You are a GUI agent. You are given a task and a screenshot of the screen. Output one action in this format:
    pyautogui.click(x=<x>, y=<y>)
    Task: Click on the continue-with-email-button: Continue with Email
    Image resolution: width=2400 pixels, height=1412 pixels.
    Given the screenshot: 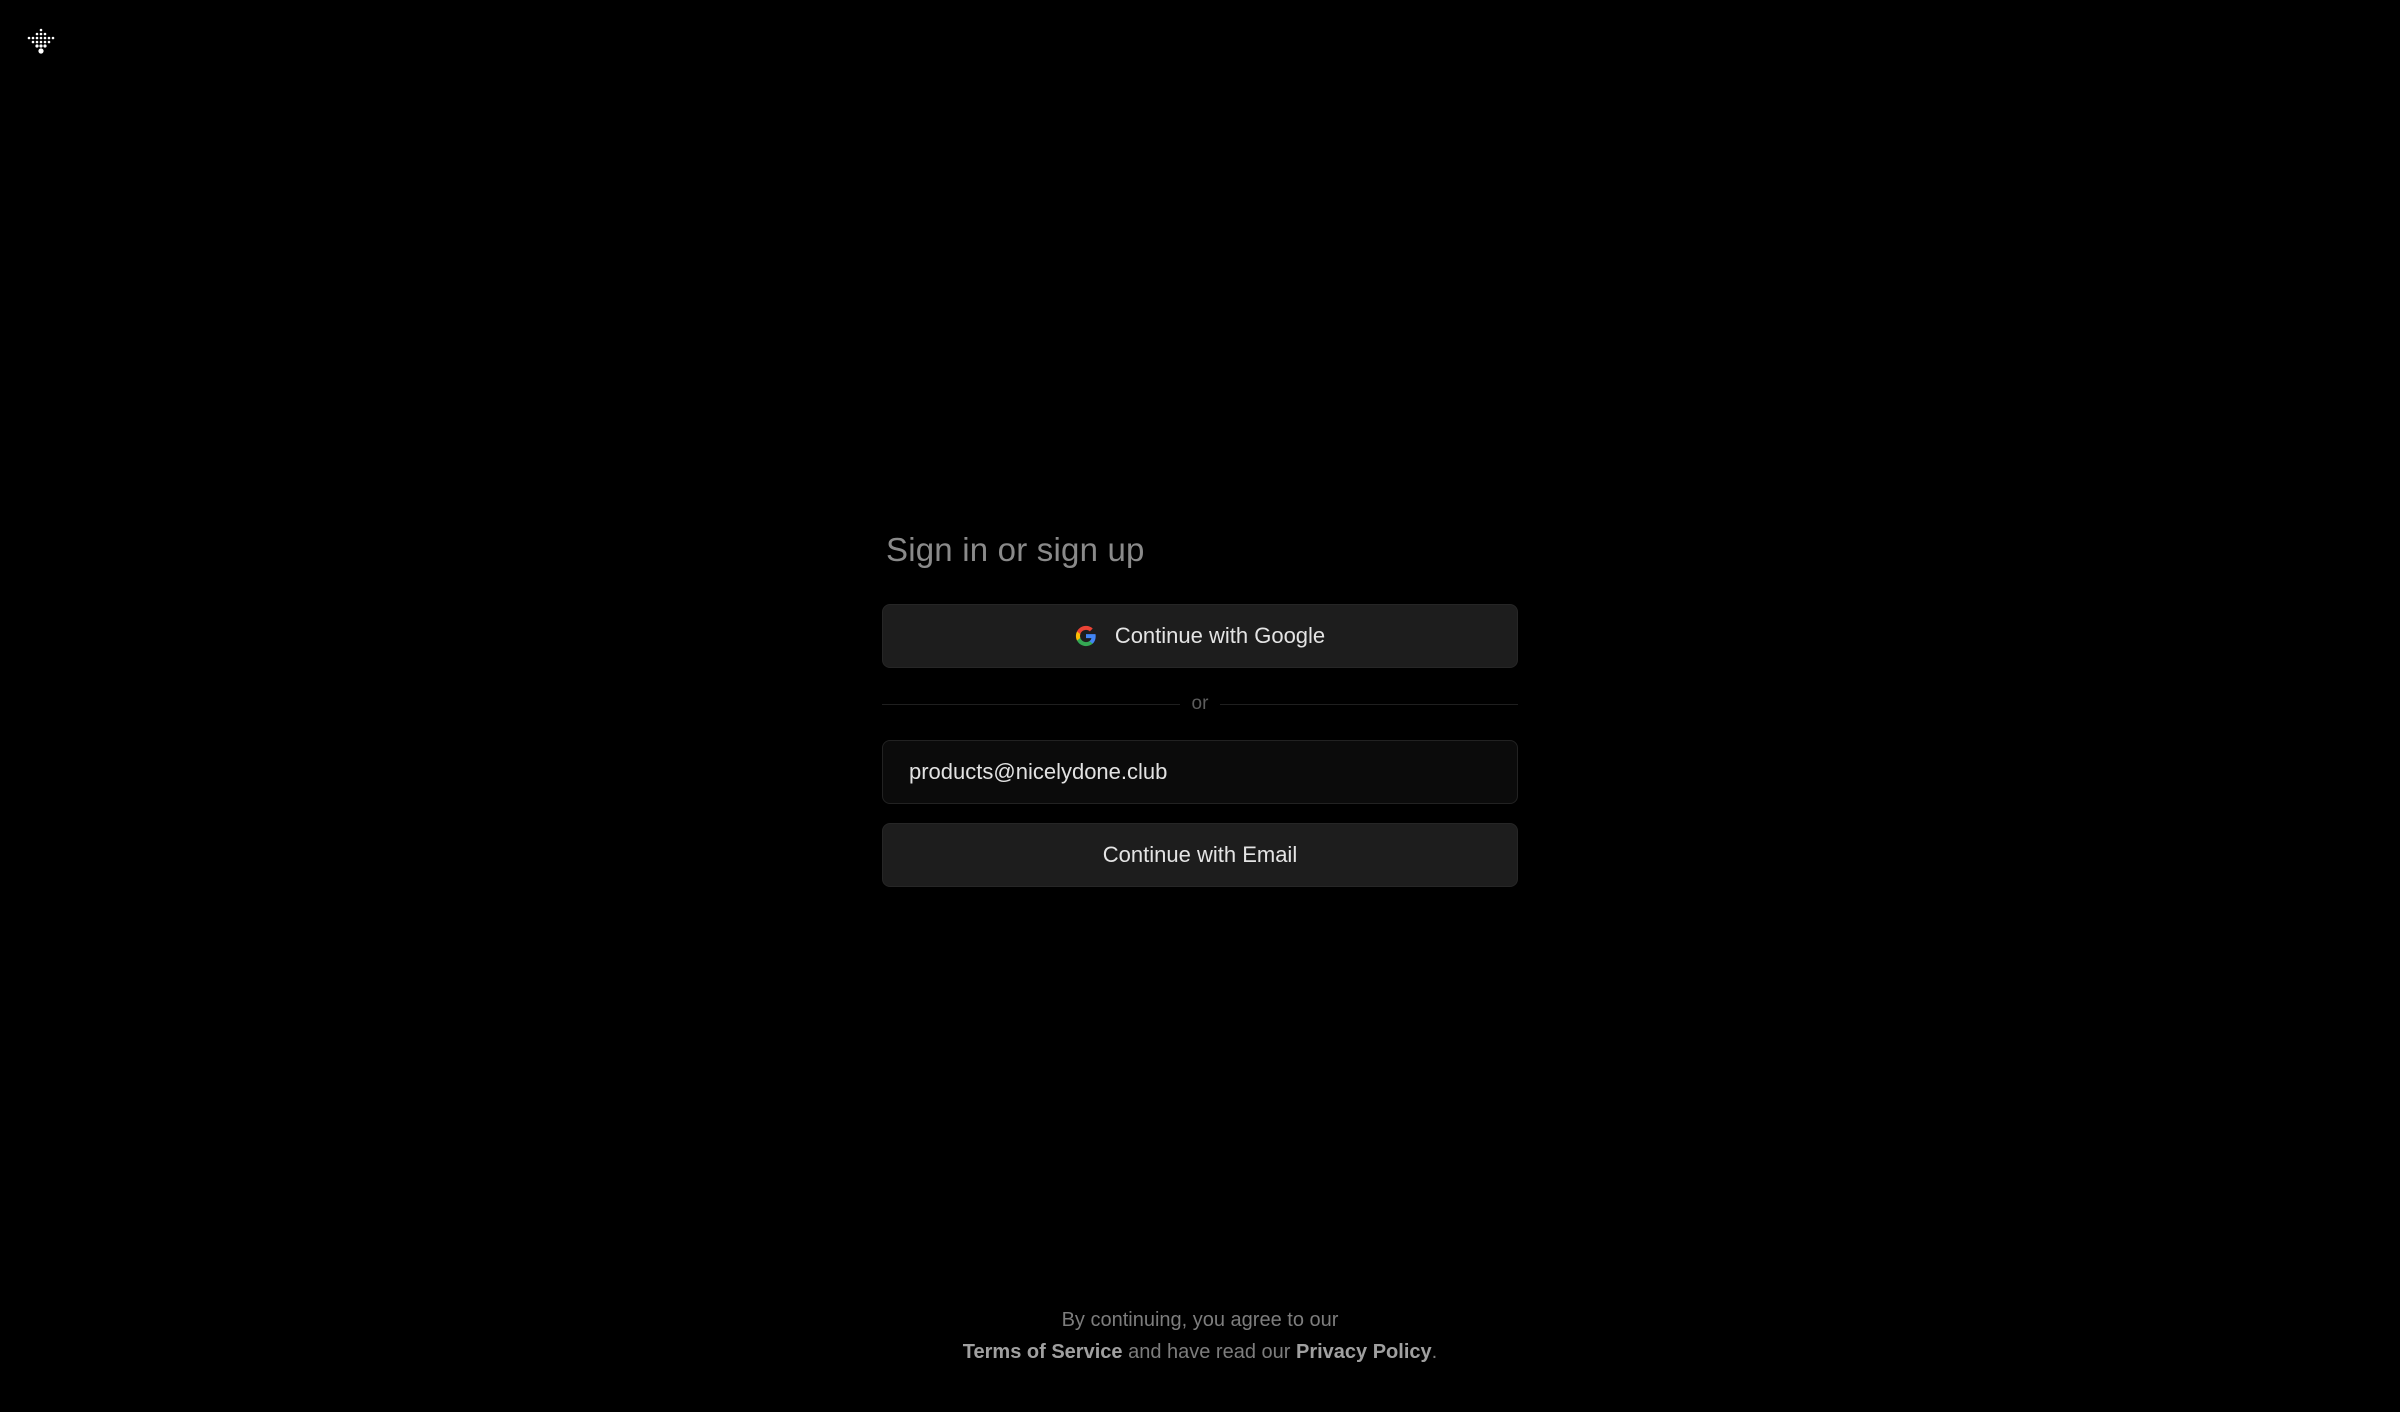 What is the action you would take?
    pyautogui.click(x=1200, y=855)
    